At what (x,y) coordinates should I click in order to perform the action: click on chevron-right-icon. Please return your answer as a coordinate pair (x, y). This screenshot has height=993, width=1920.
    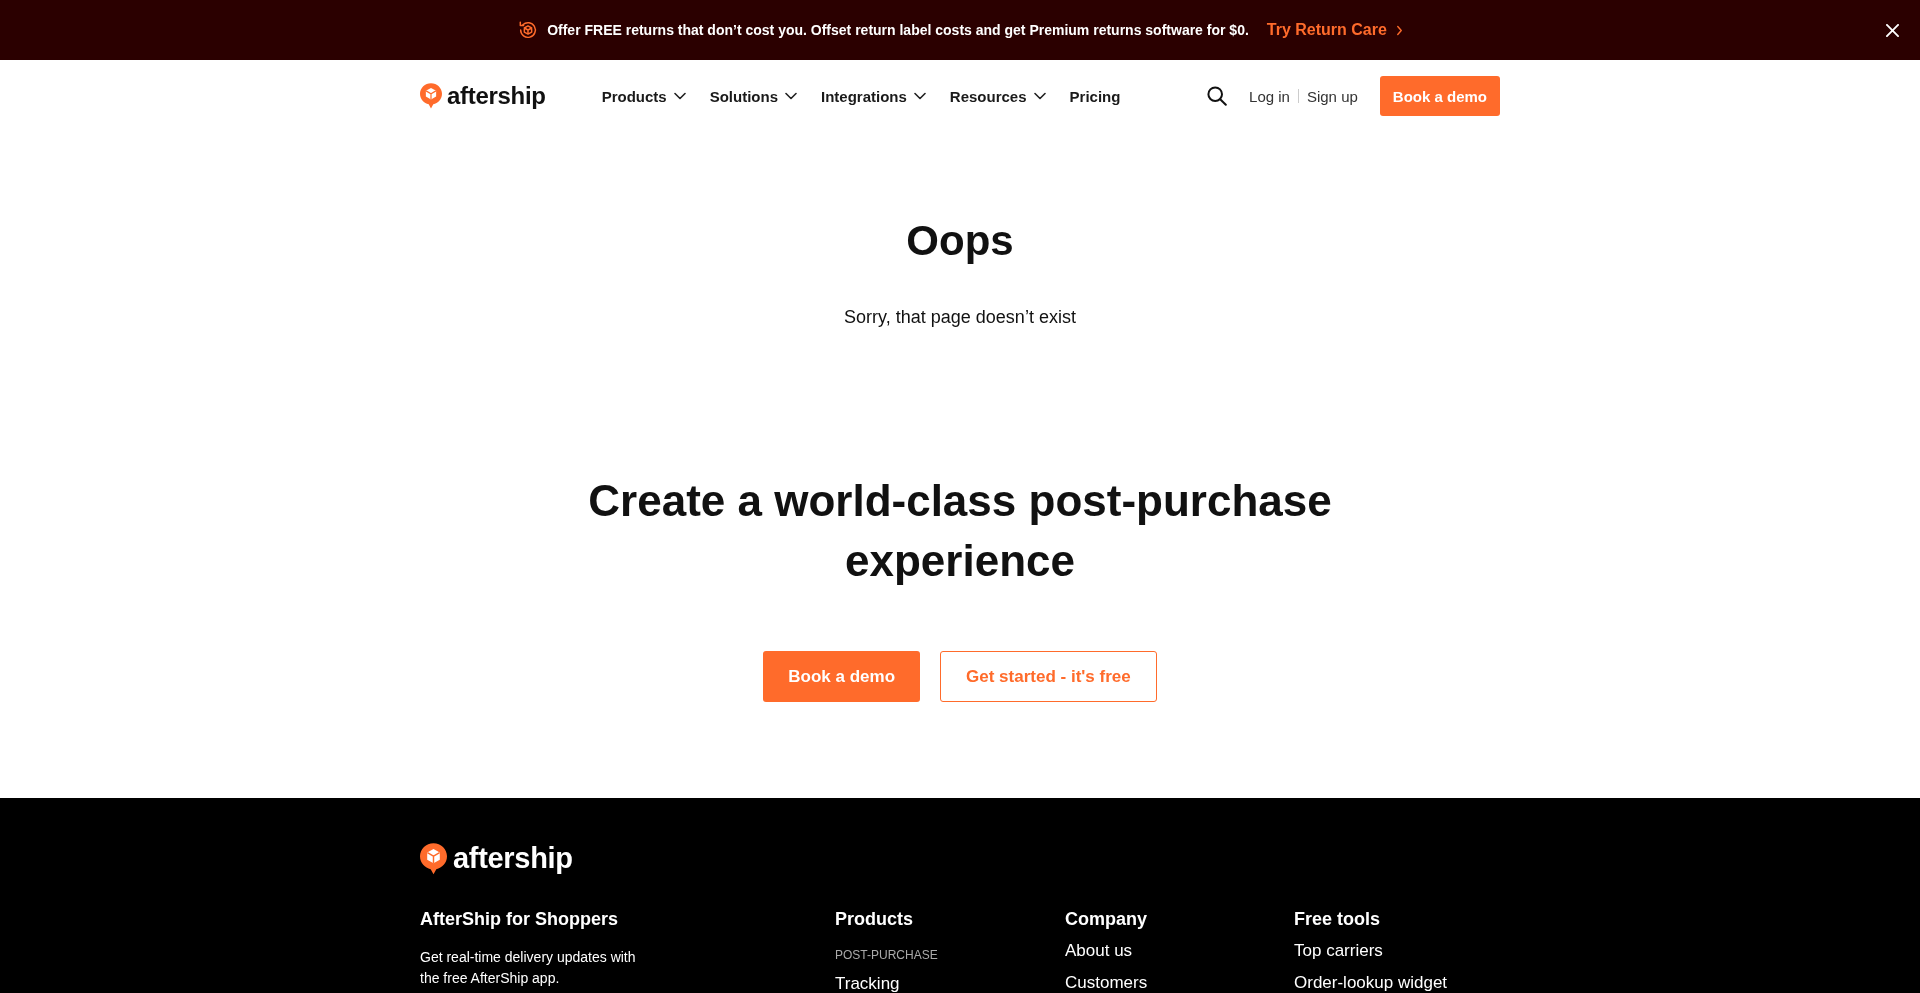
    Looking at the image, I should click on (1399, 30).